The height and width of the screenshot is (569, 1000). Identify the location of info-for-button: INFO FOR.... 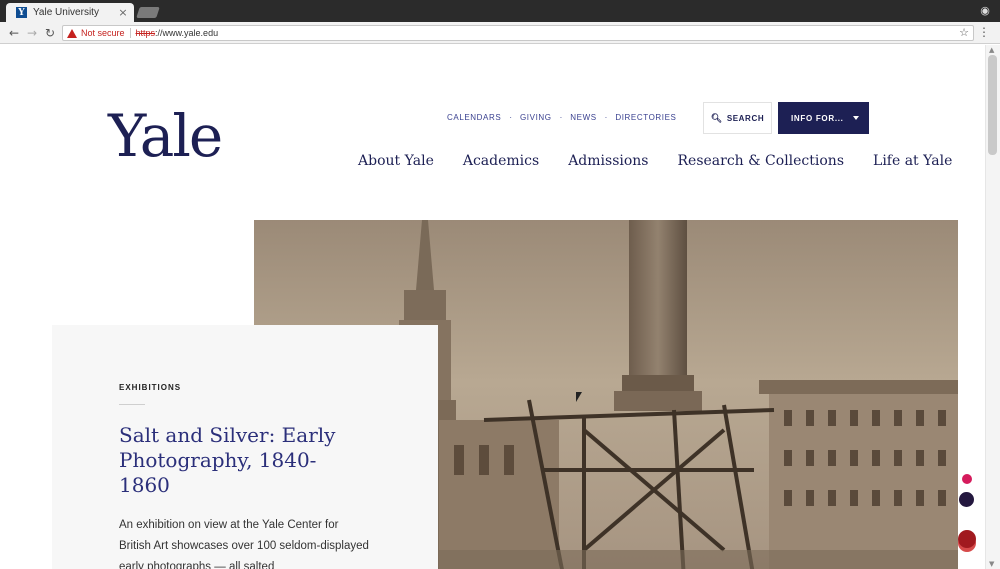
(823, 118).